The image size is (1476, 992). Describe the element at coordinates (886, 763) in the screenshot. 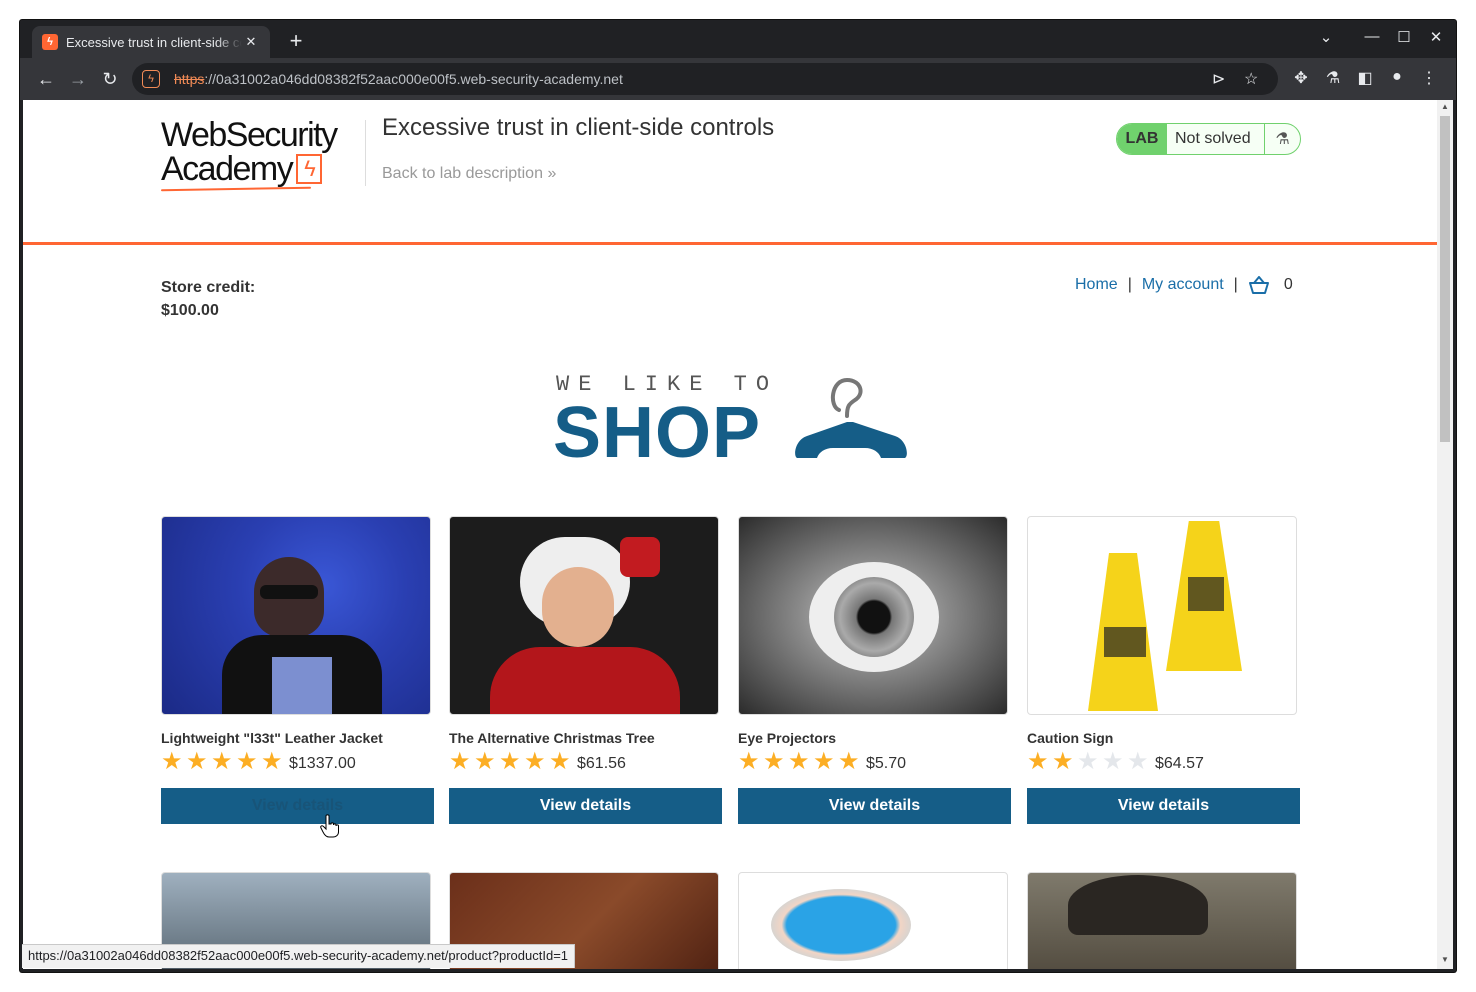

I see `product-price: $5.70` at that location.